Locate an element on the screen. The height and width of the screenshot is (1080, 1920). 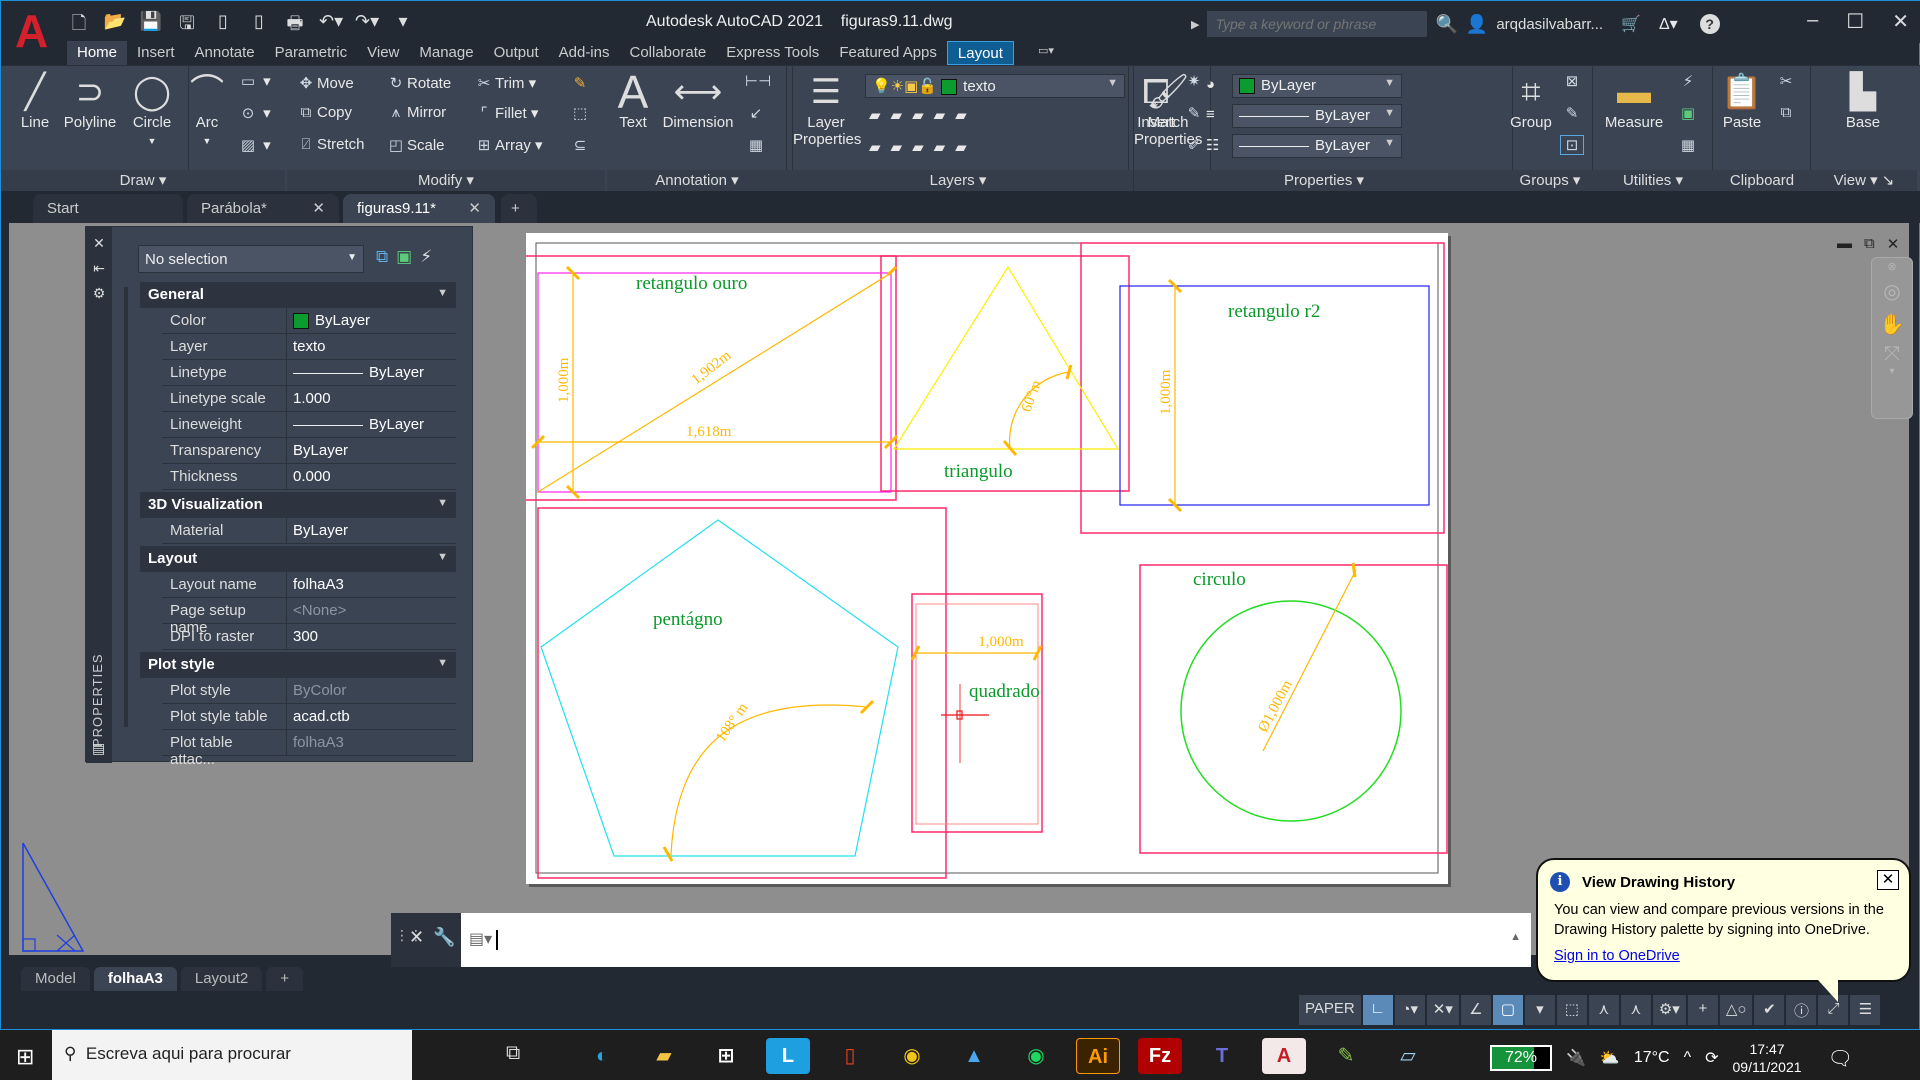
notepad-plus-icon: ✎ is located at coordinates (1346, 1056).